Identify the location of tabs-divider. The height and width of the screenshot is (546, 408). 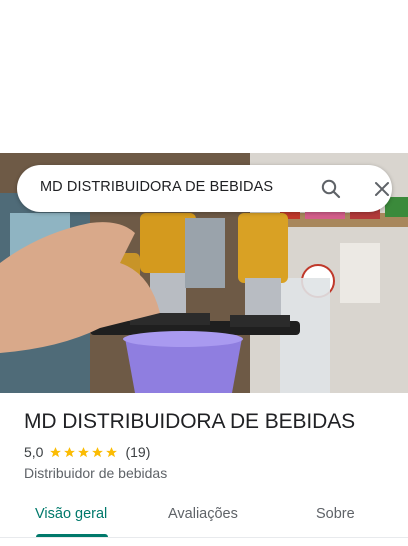
(204, 537).